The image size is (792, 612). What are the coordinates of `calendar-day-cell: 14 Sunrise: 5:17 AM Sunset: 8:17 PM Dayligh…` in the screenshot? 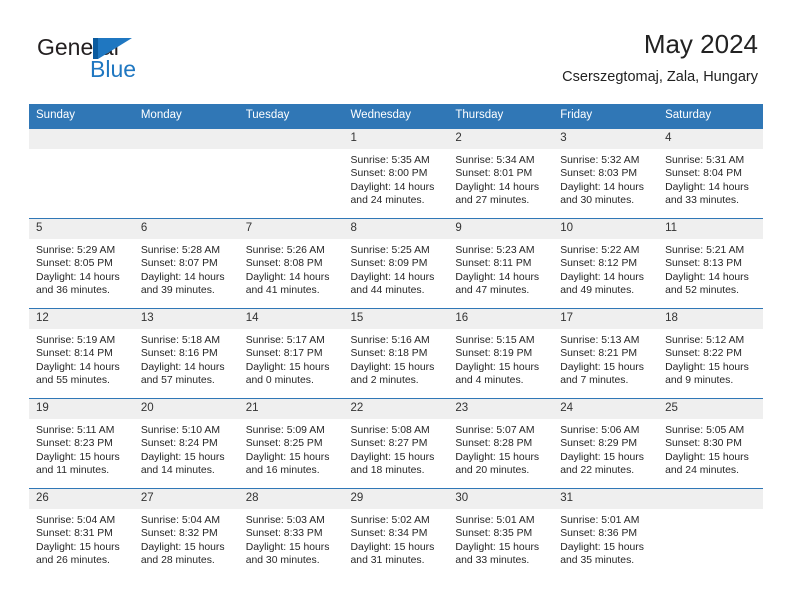 It's located at (291, 353).